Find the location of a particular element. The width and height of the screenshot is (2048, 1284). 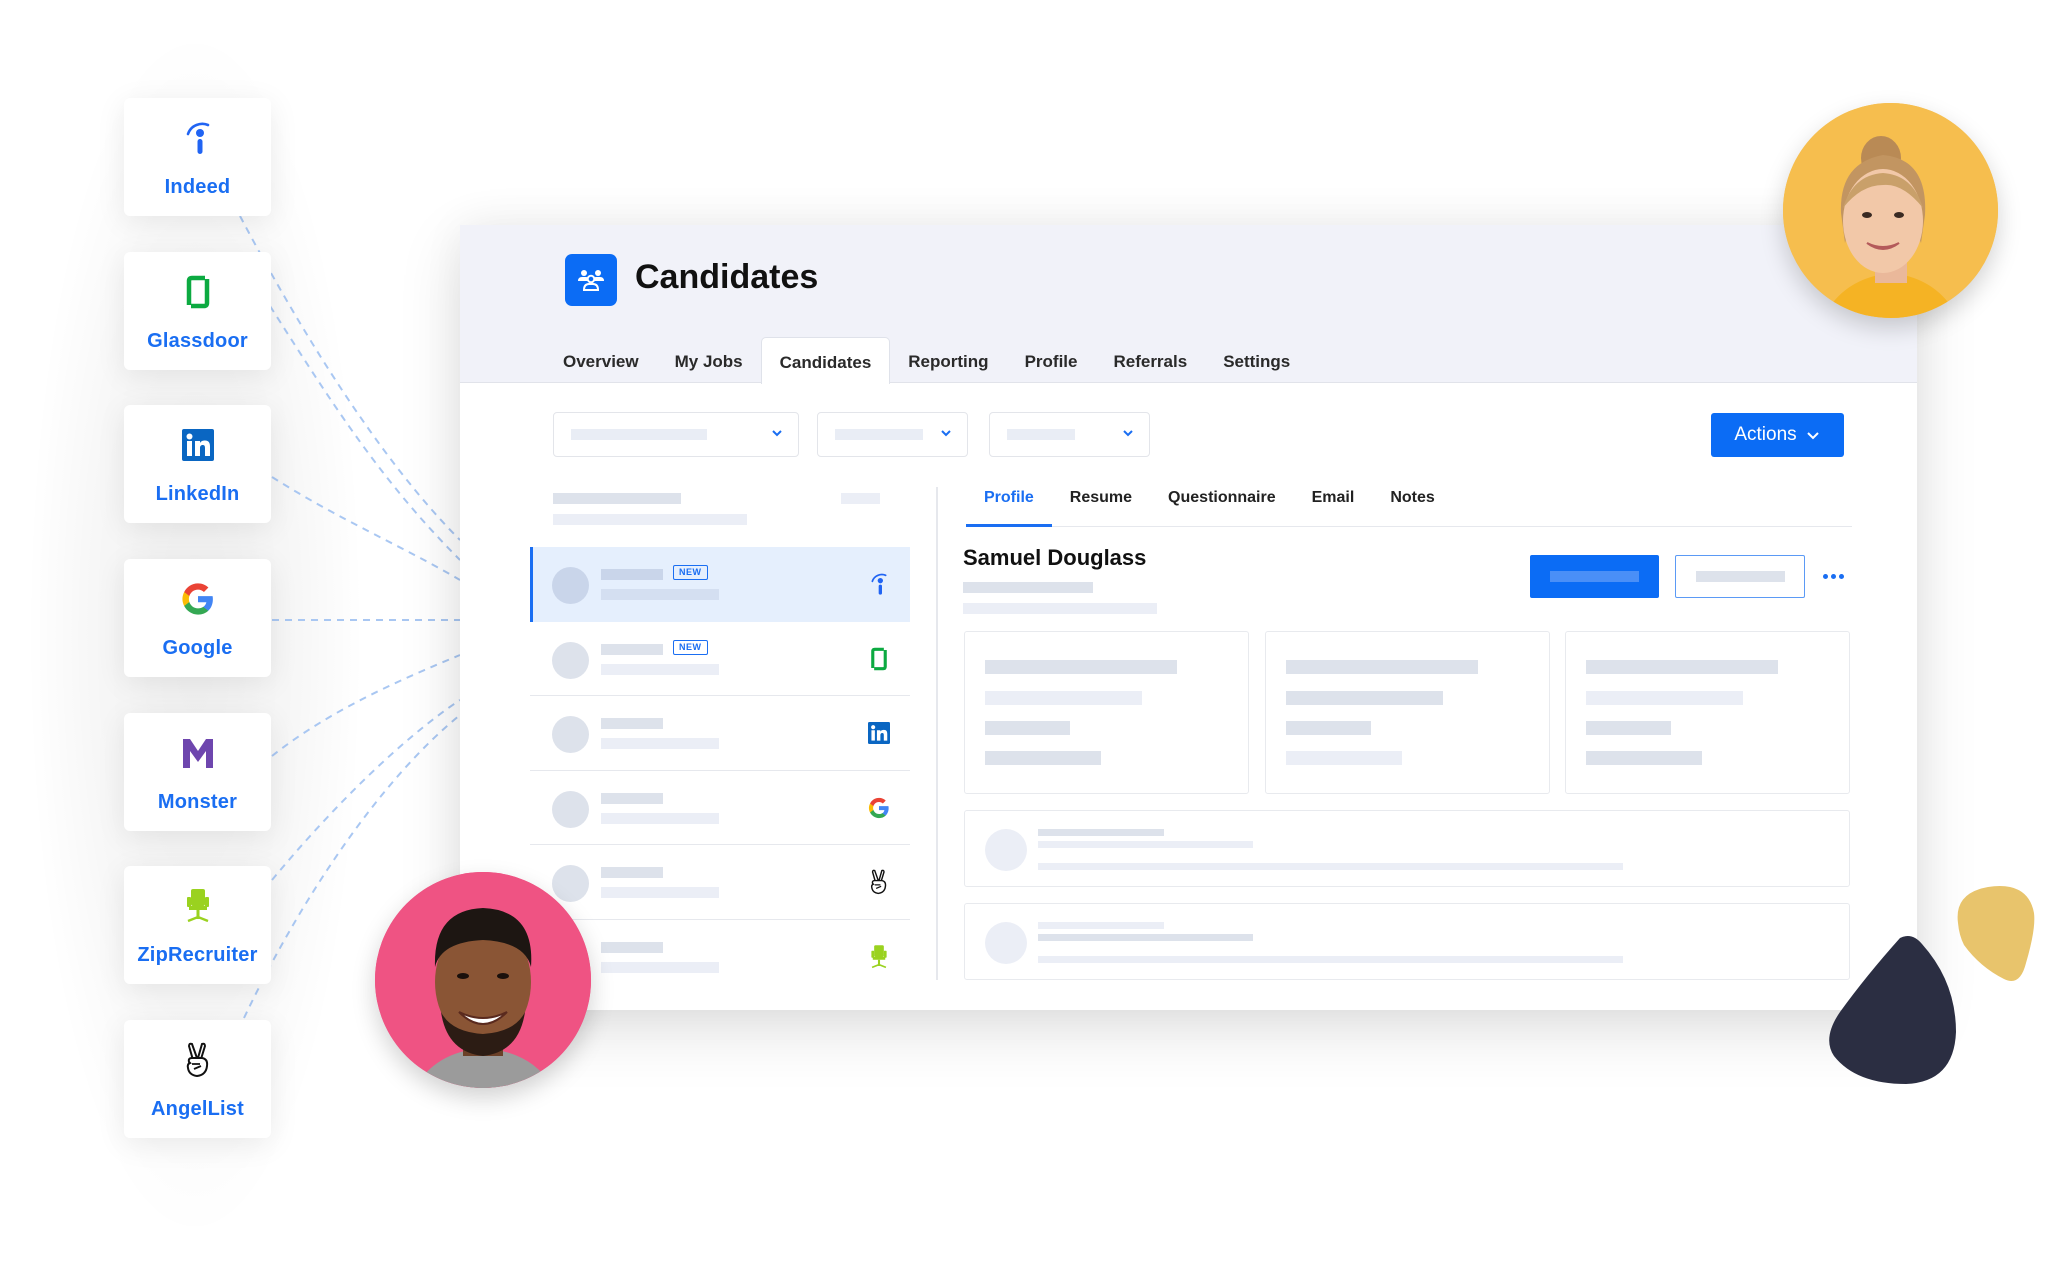

tab-resume: Resume is located at coordinates (1101, 507).